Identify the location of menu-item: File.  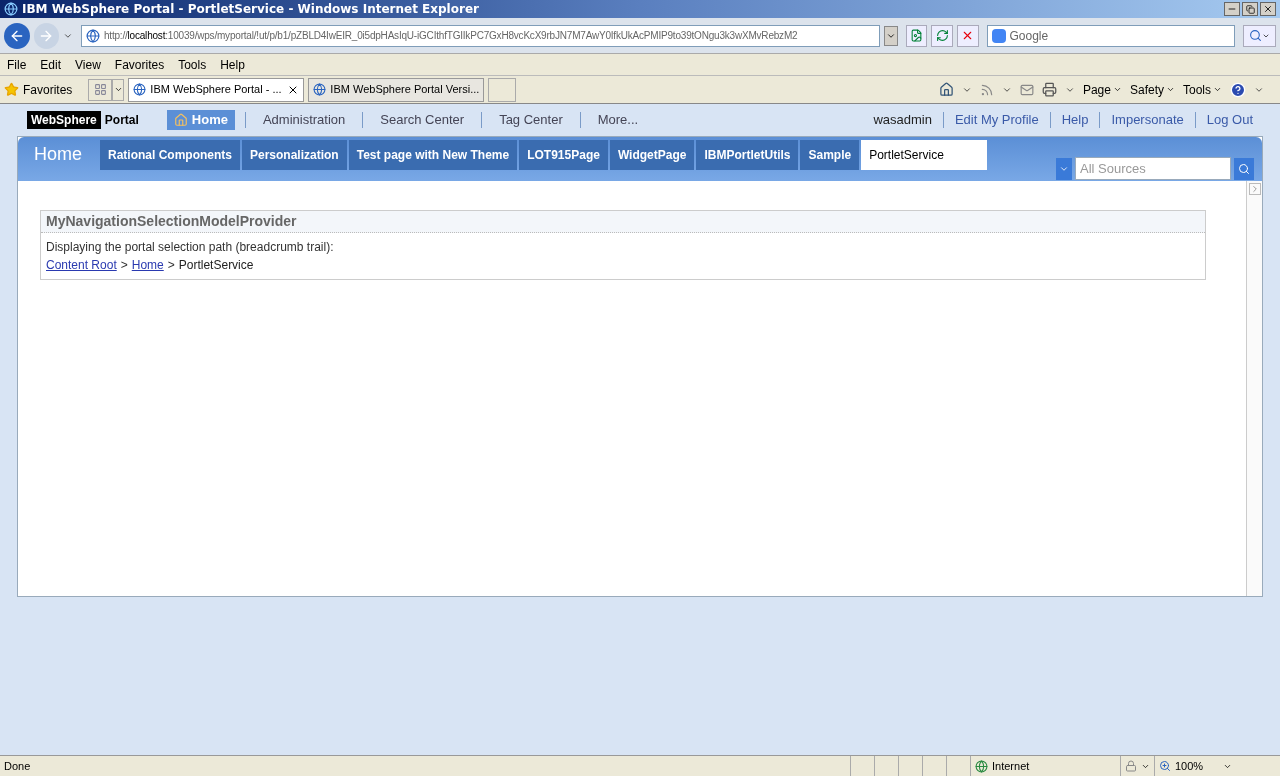
(17, 64).